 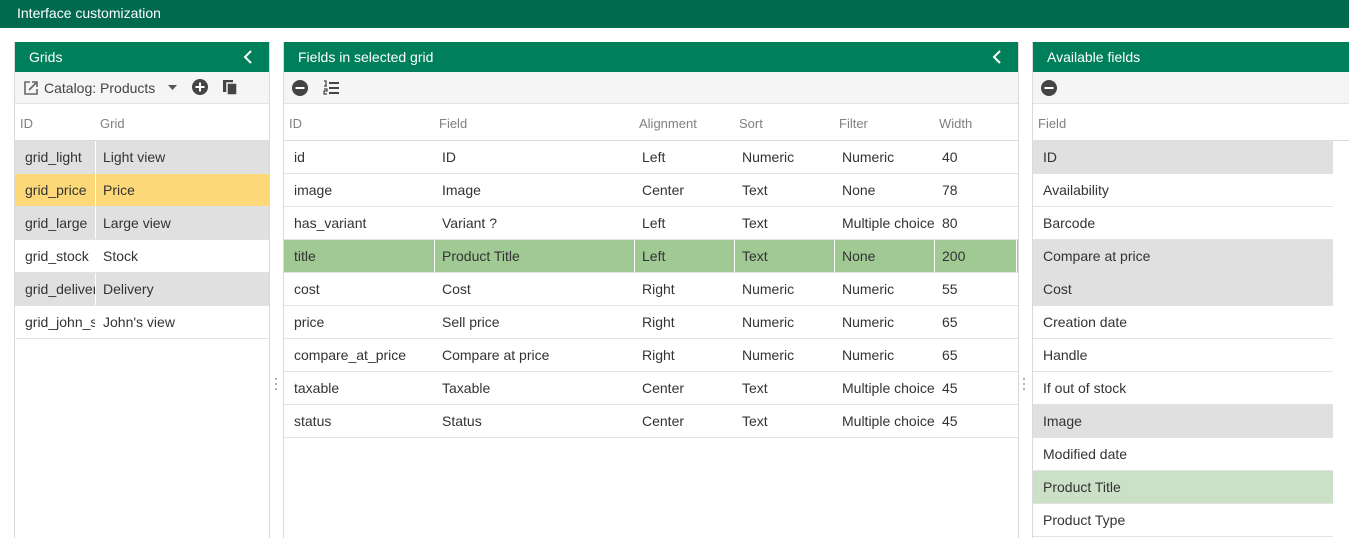 What do you see at coordinates (60, 322) in the screenshot?
I see `grid-row-id-cell: grid_john_s` at bounding box center [60, 322].